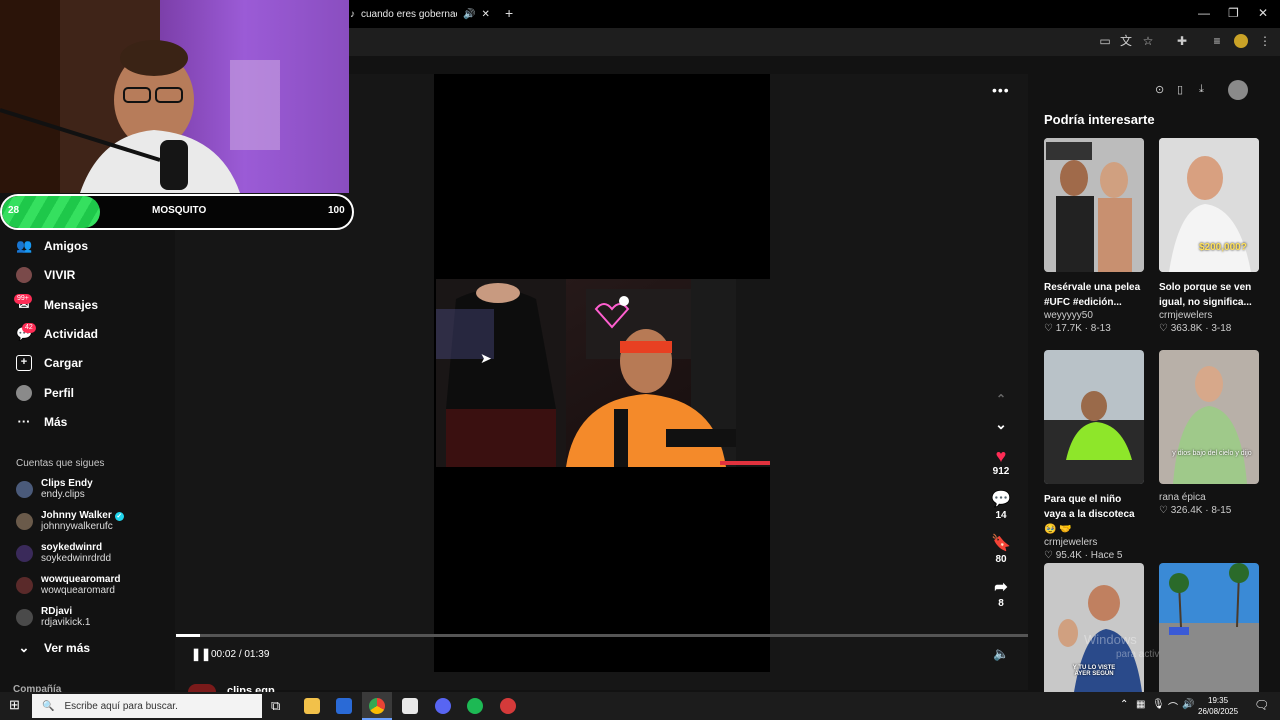 The width and height of the screenshot is (1280, 720). I want to click on profile-icon, so click(24, 393).